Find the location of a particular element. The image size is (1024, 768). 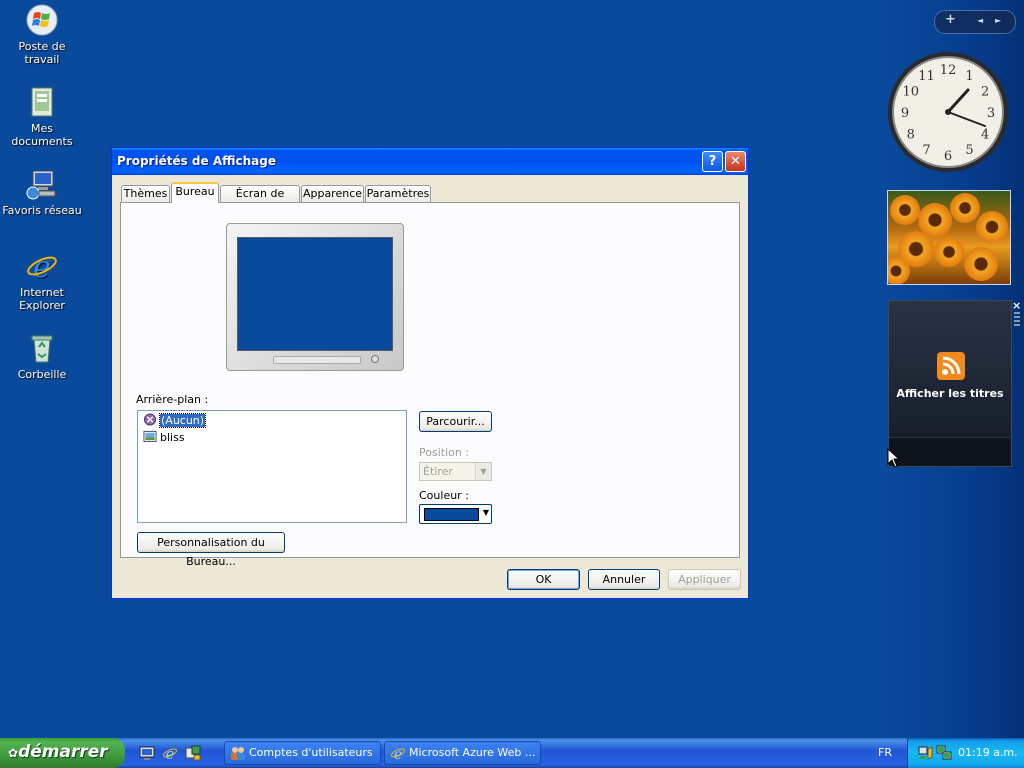

clock-numeral: 10 is located at coordinates (911, 92).